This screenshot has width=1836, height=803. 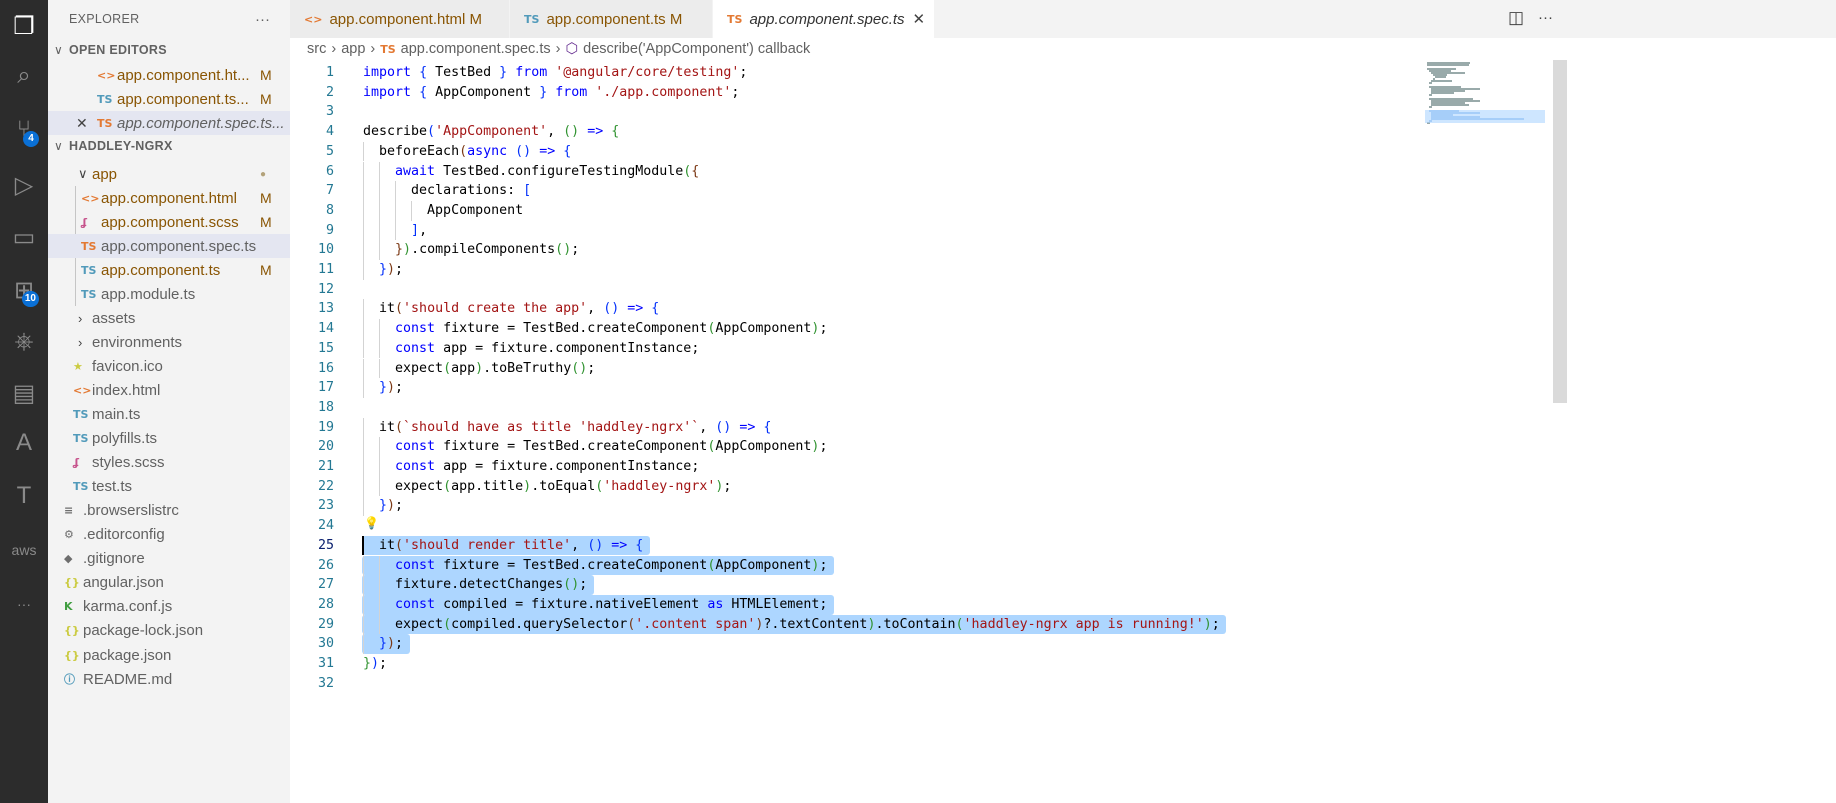 I want to click on arrow-token: =>, so click(x=635, y=309).